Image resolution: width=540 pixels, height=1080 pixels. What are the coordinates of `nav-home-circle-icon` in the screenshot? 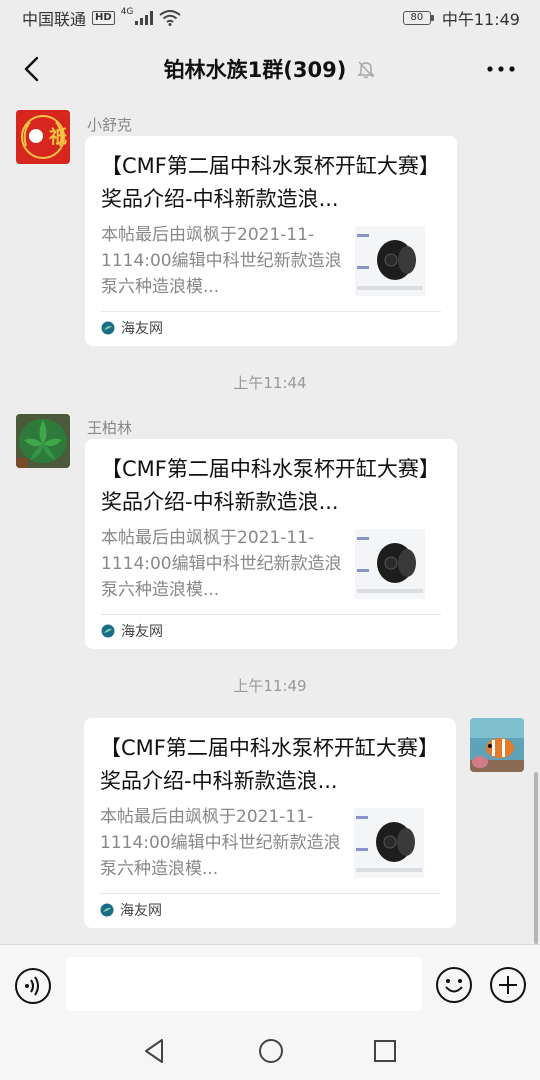 It's located at (271, 1051).